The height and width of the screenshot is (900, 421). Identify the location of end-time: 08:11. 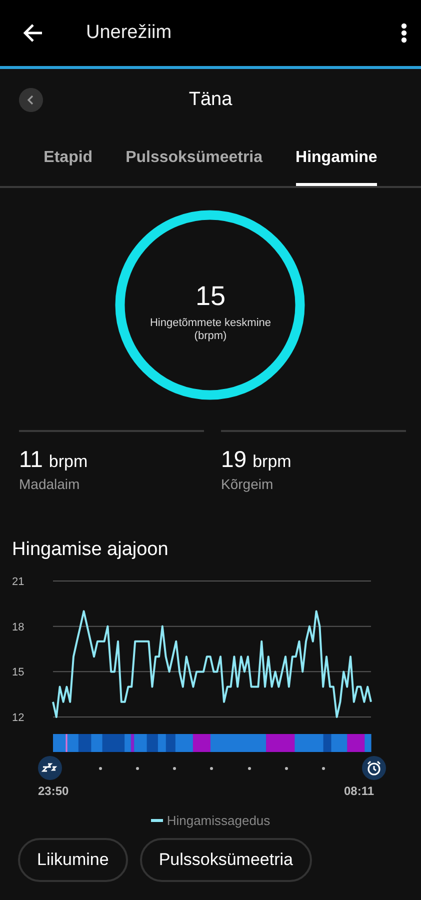
(359, 791).